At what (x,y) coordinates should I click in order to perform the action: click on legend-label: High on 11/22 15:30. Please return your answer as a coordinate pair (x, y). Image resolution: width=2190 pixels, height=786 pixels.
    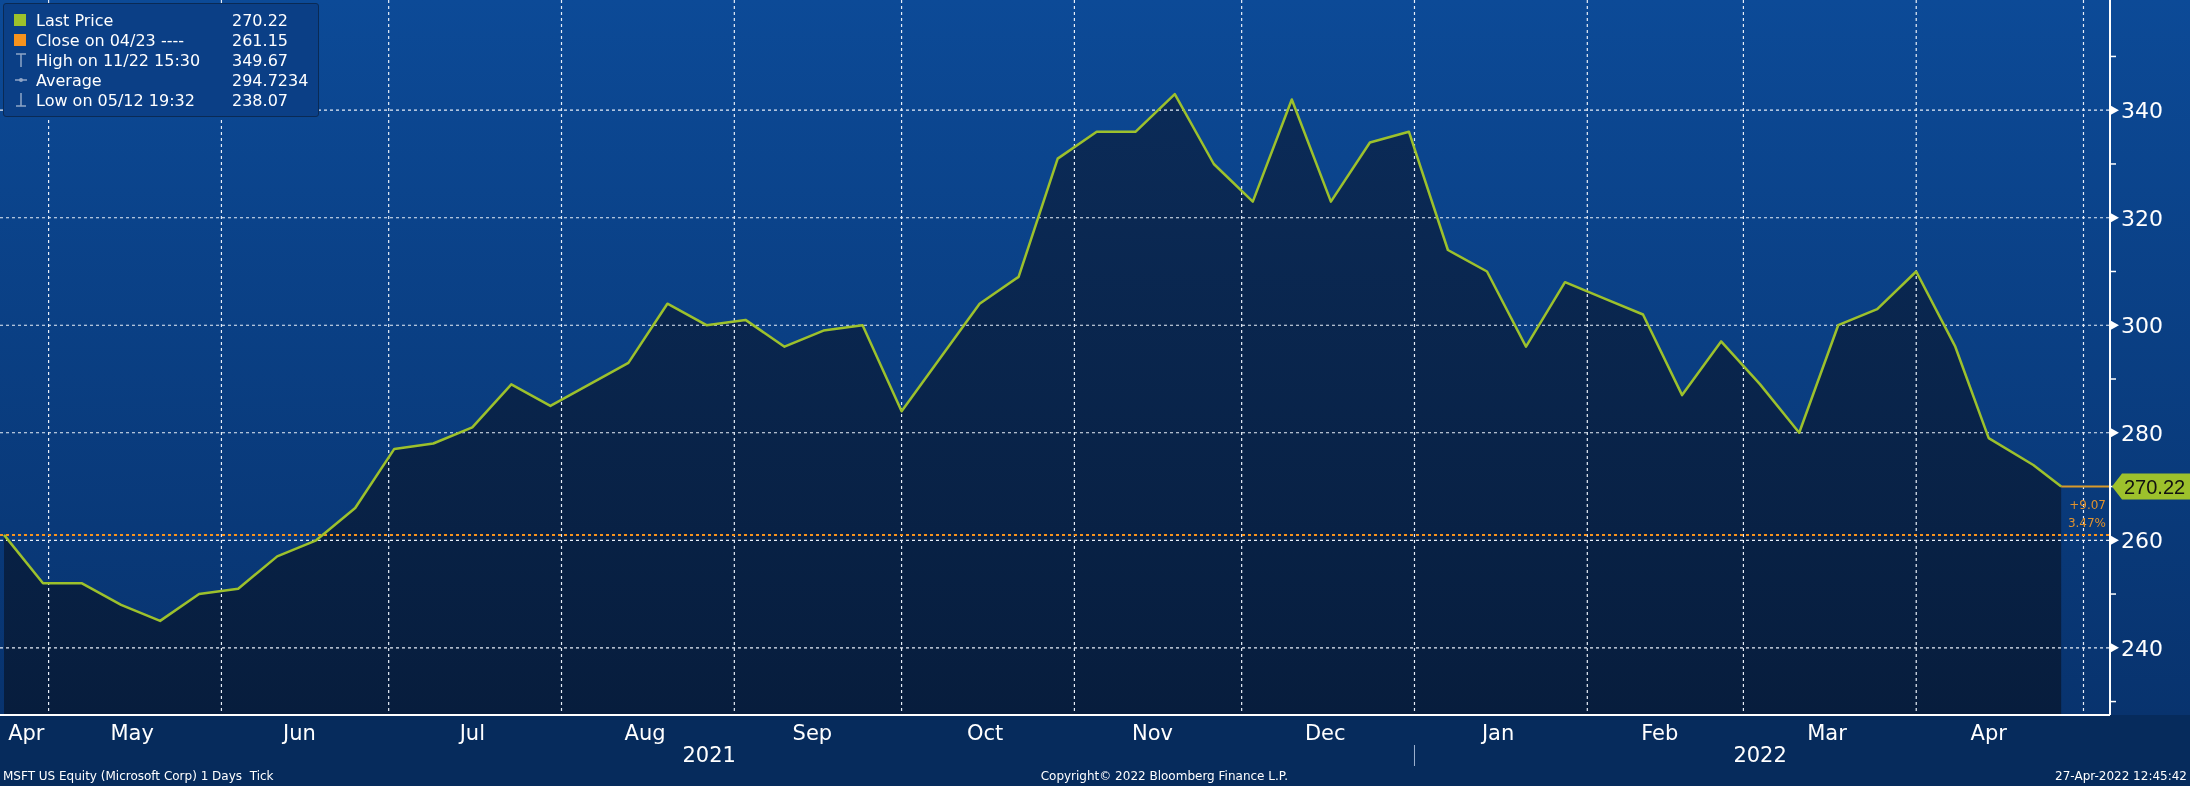
    Looking at the image, I should click on (119, 60).